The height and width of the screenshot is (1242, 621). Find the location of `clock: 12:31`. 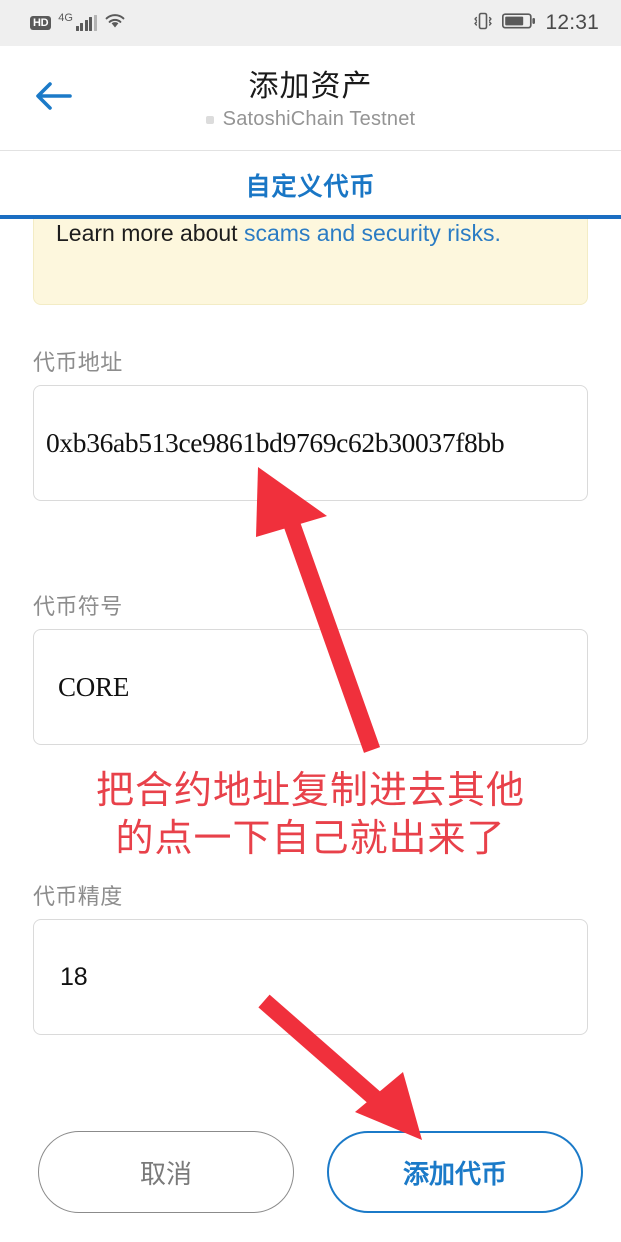

clock: 12:31 is located at coordinates (572, 22).